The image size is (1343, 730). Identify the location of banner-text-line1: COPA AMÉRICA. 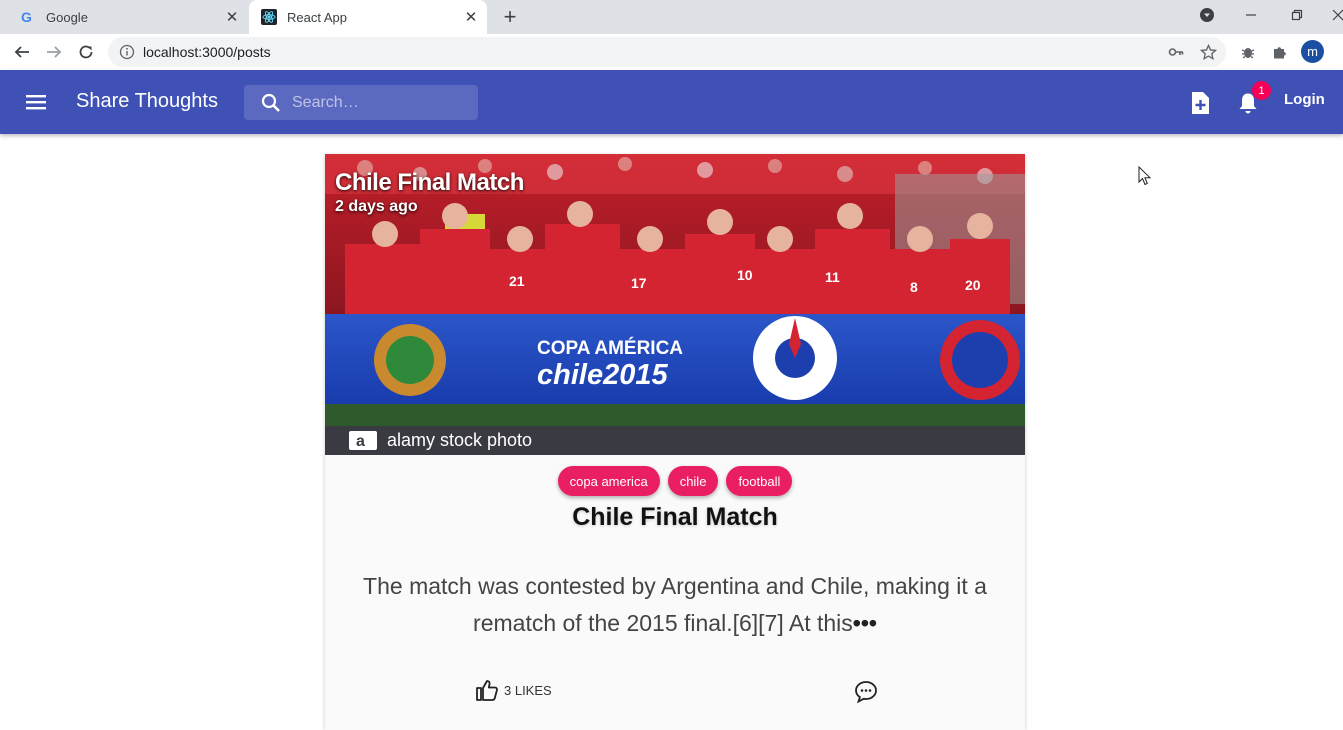
(610, 348).